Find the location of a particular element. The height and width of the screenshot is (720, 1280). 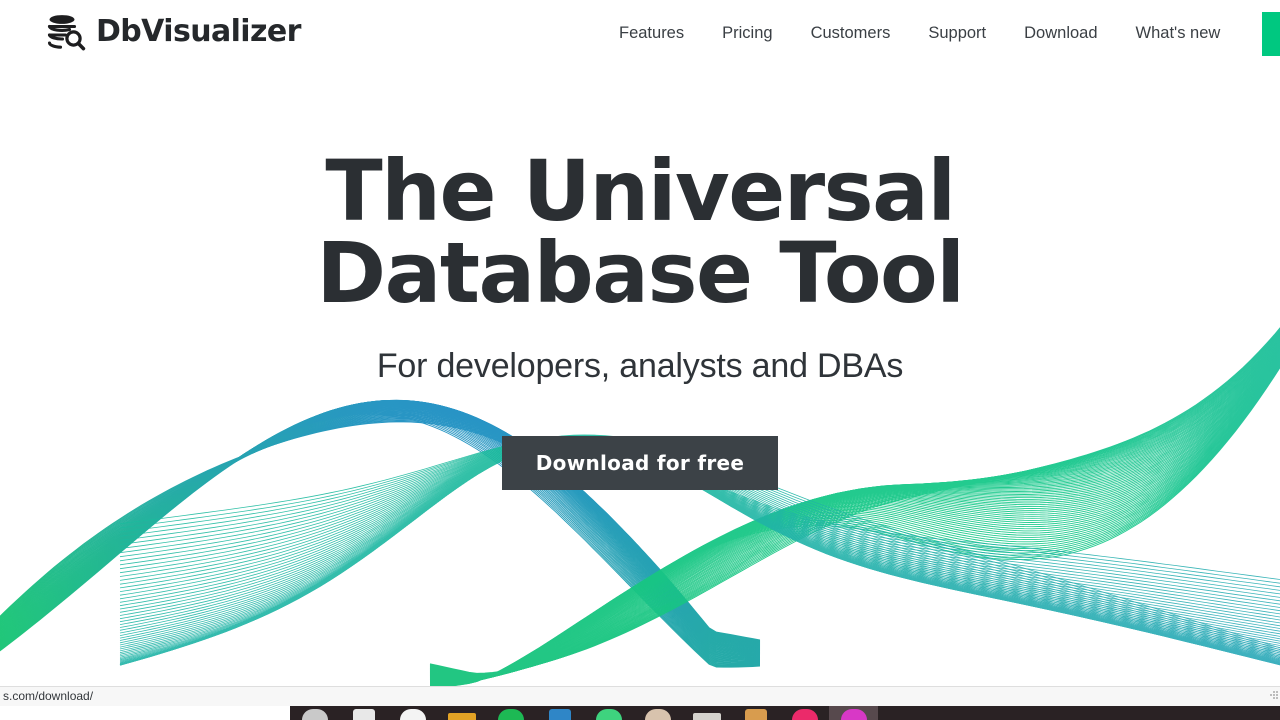

dock-icon-folder is located at coordinates (461, 713).